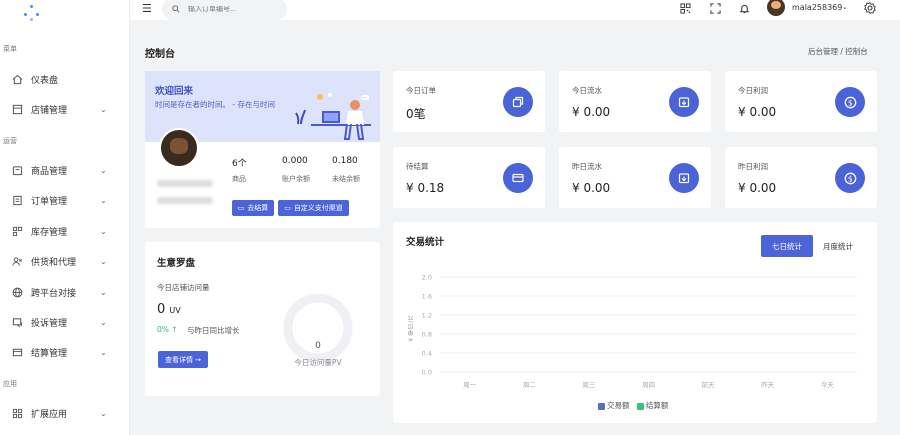 The height and width of the screenshot is (435, 900). I want to click on card-icon, so click(518, 178).